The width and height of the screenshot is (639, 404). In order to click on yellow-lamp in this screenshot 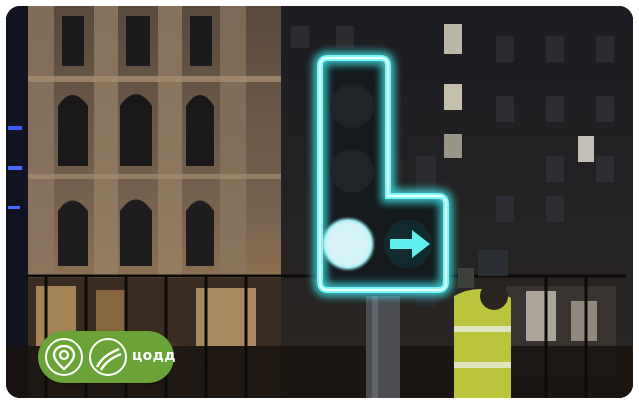, I will do `click(352, 171)`.